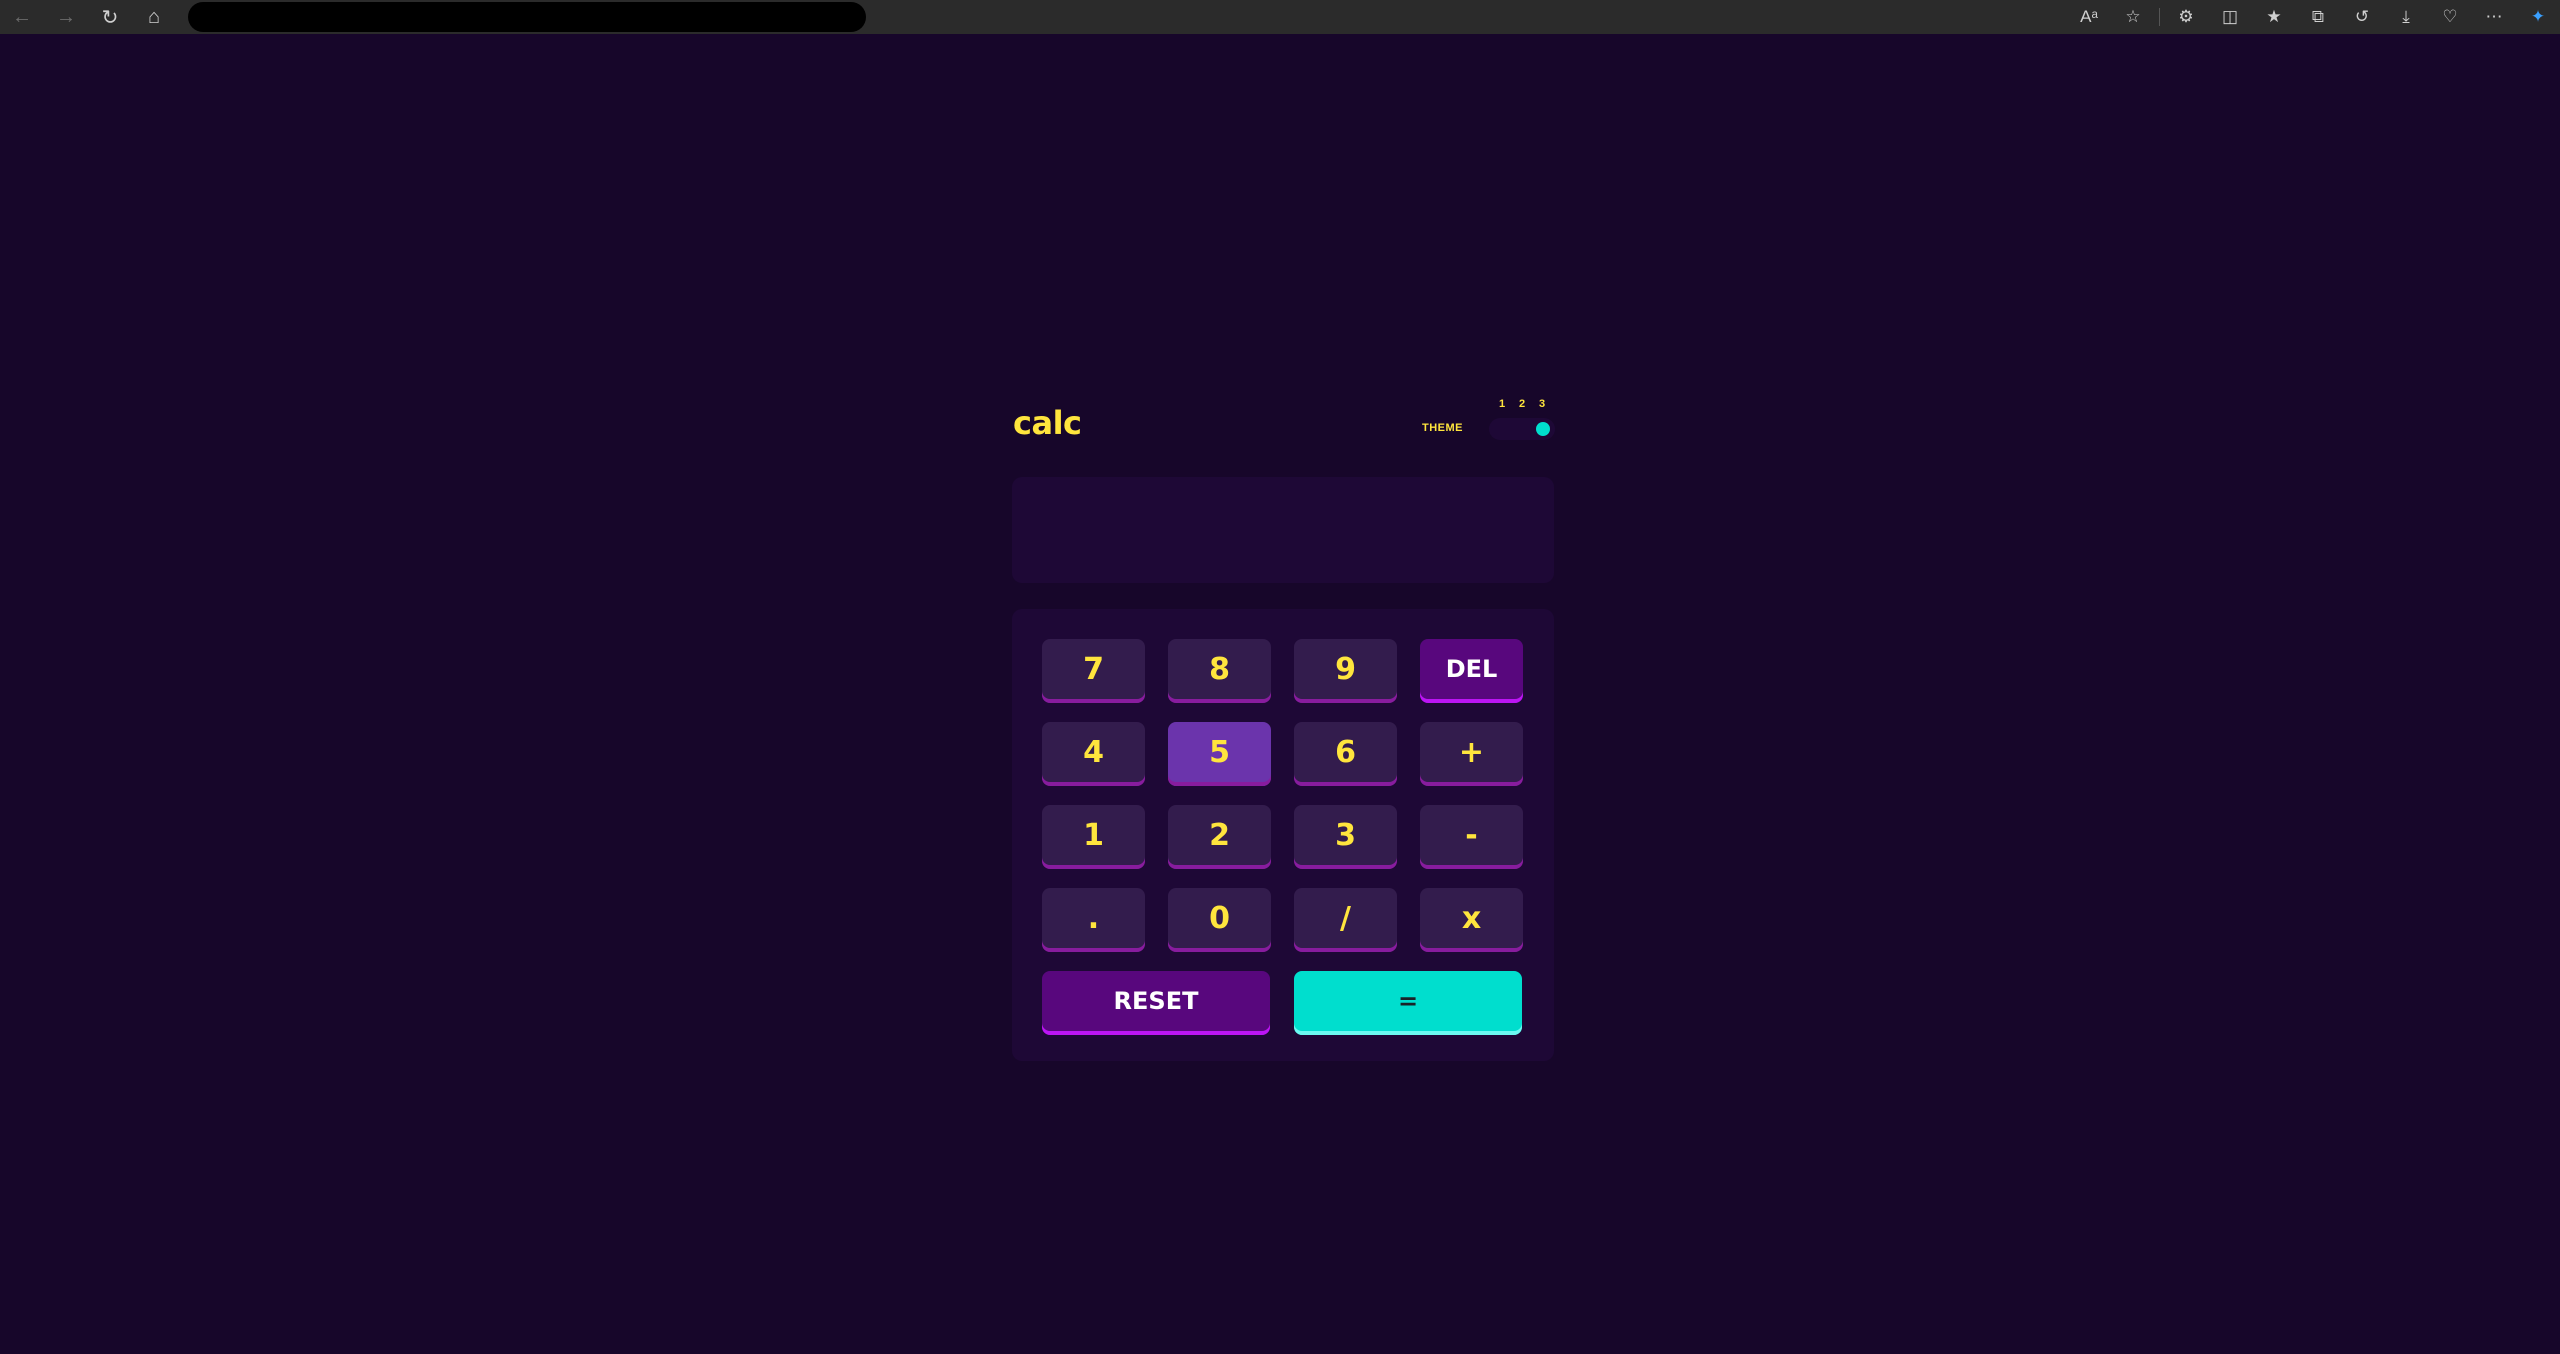  What do you see at coordinates (1471, 754) in the screenshot?
I see `key-plus: +` at bounding box center [1471, 754].